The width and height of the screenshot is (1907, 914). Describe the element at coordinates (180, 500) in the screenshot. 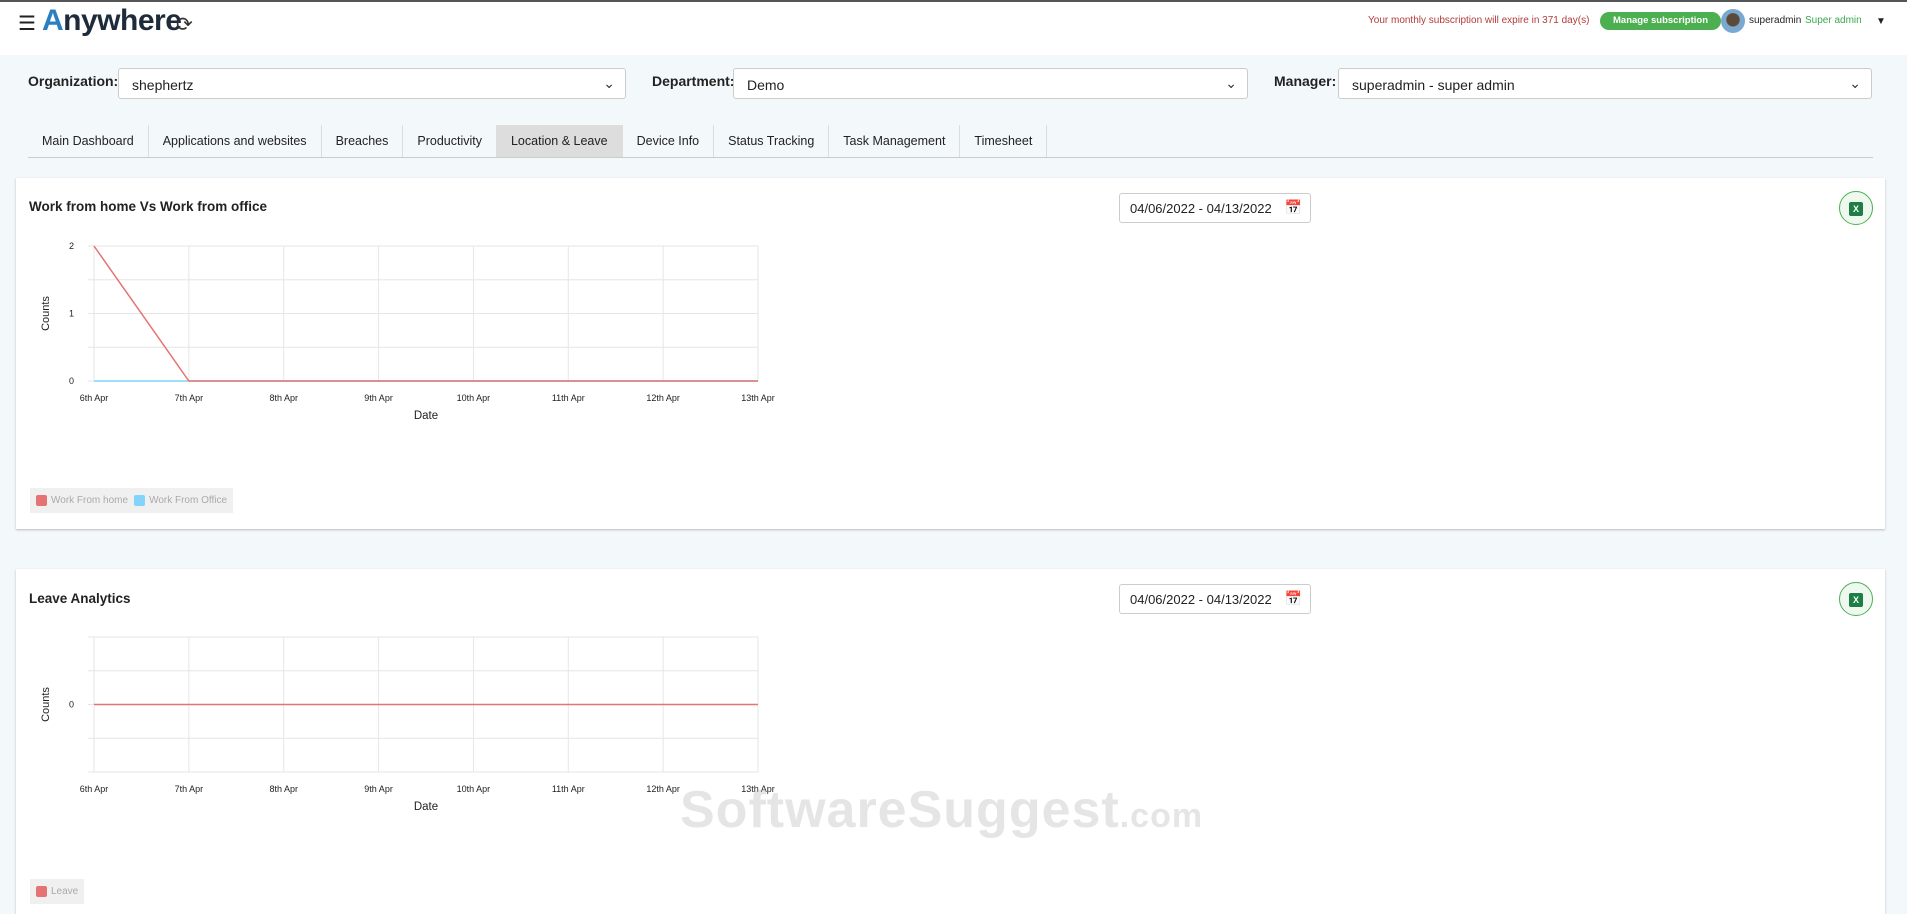

I see `legend-item-work-from-office: Work From Office` at that location.